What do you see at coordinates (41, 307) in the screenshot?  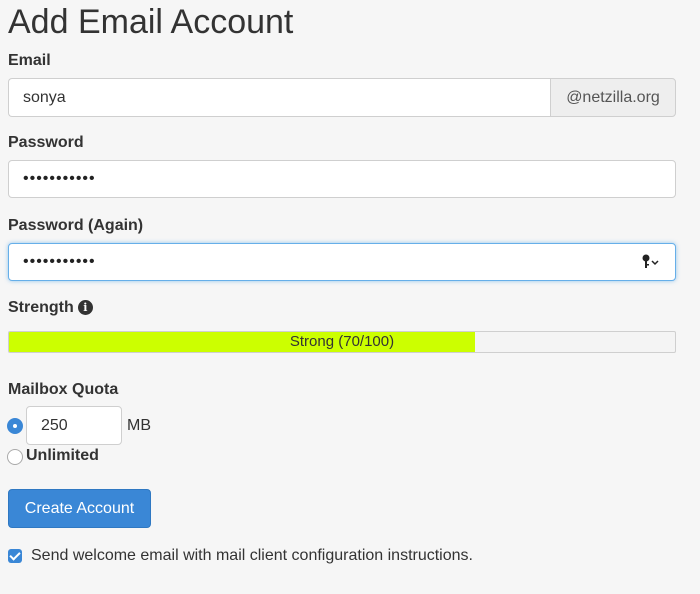 I see `strength-label: Strength` at bounding box center [41, 307].